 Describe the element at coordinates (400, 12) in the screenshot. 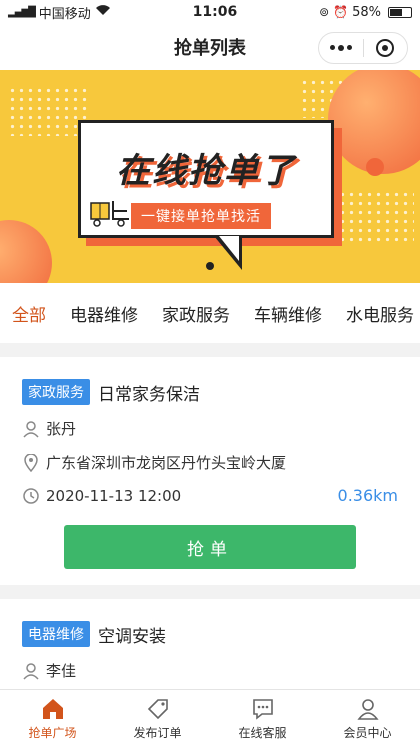

I see `battery-icon` at that location.